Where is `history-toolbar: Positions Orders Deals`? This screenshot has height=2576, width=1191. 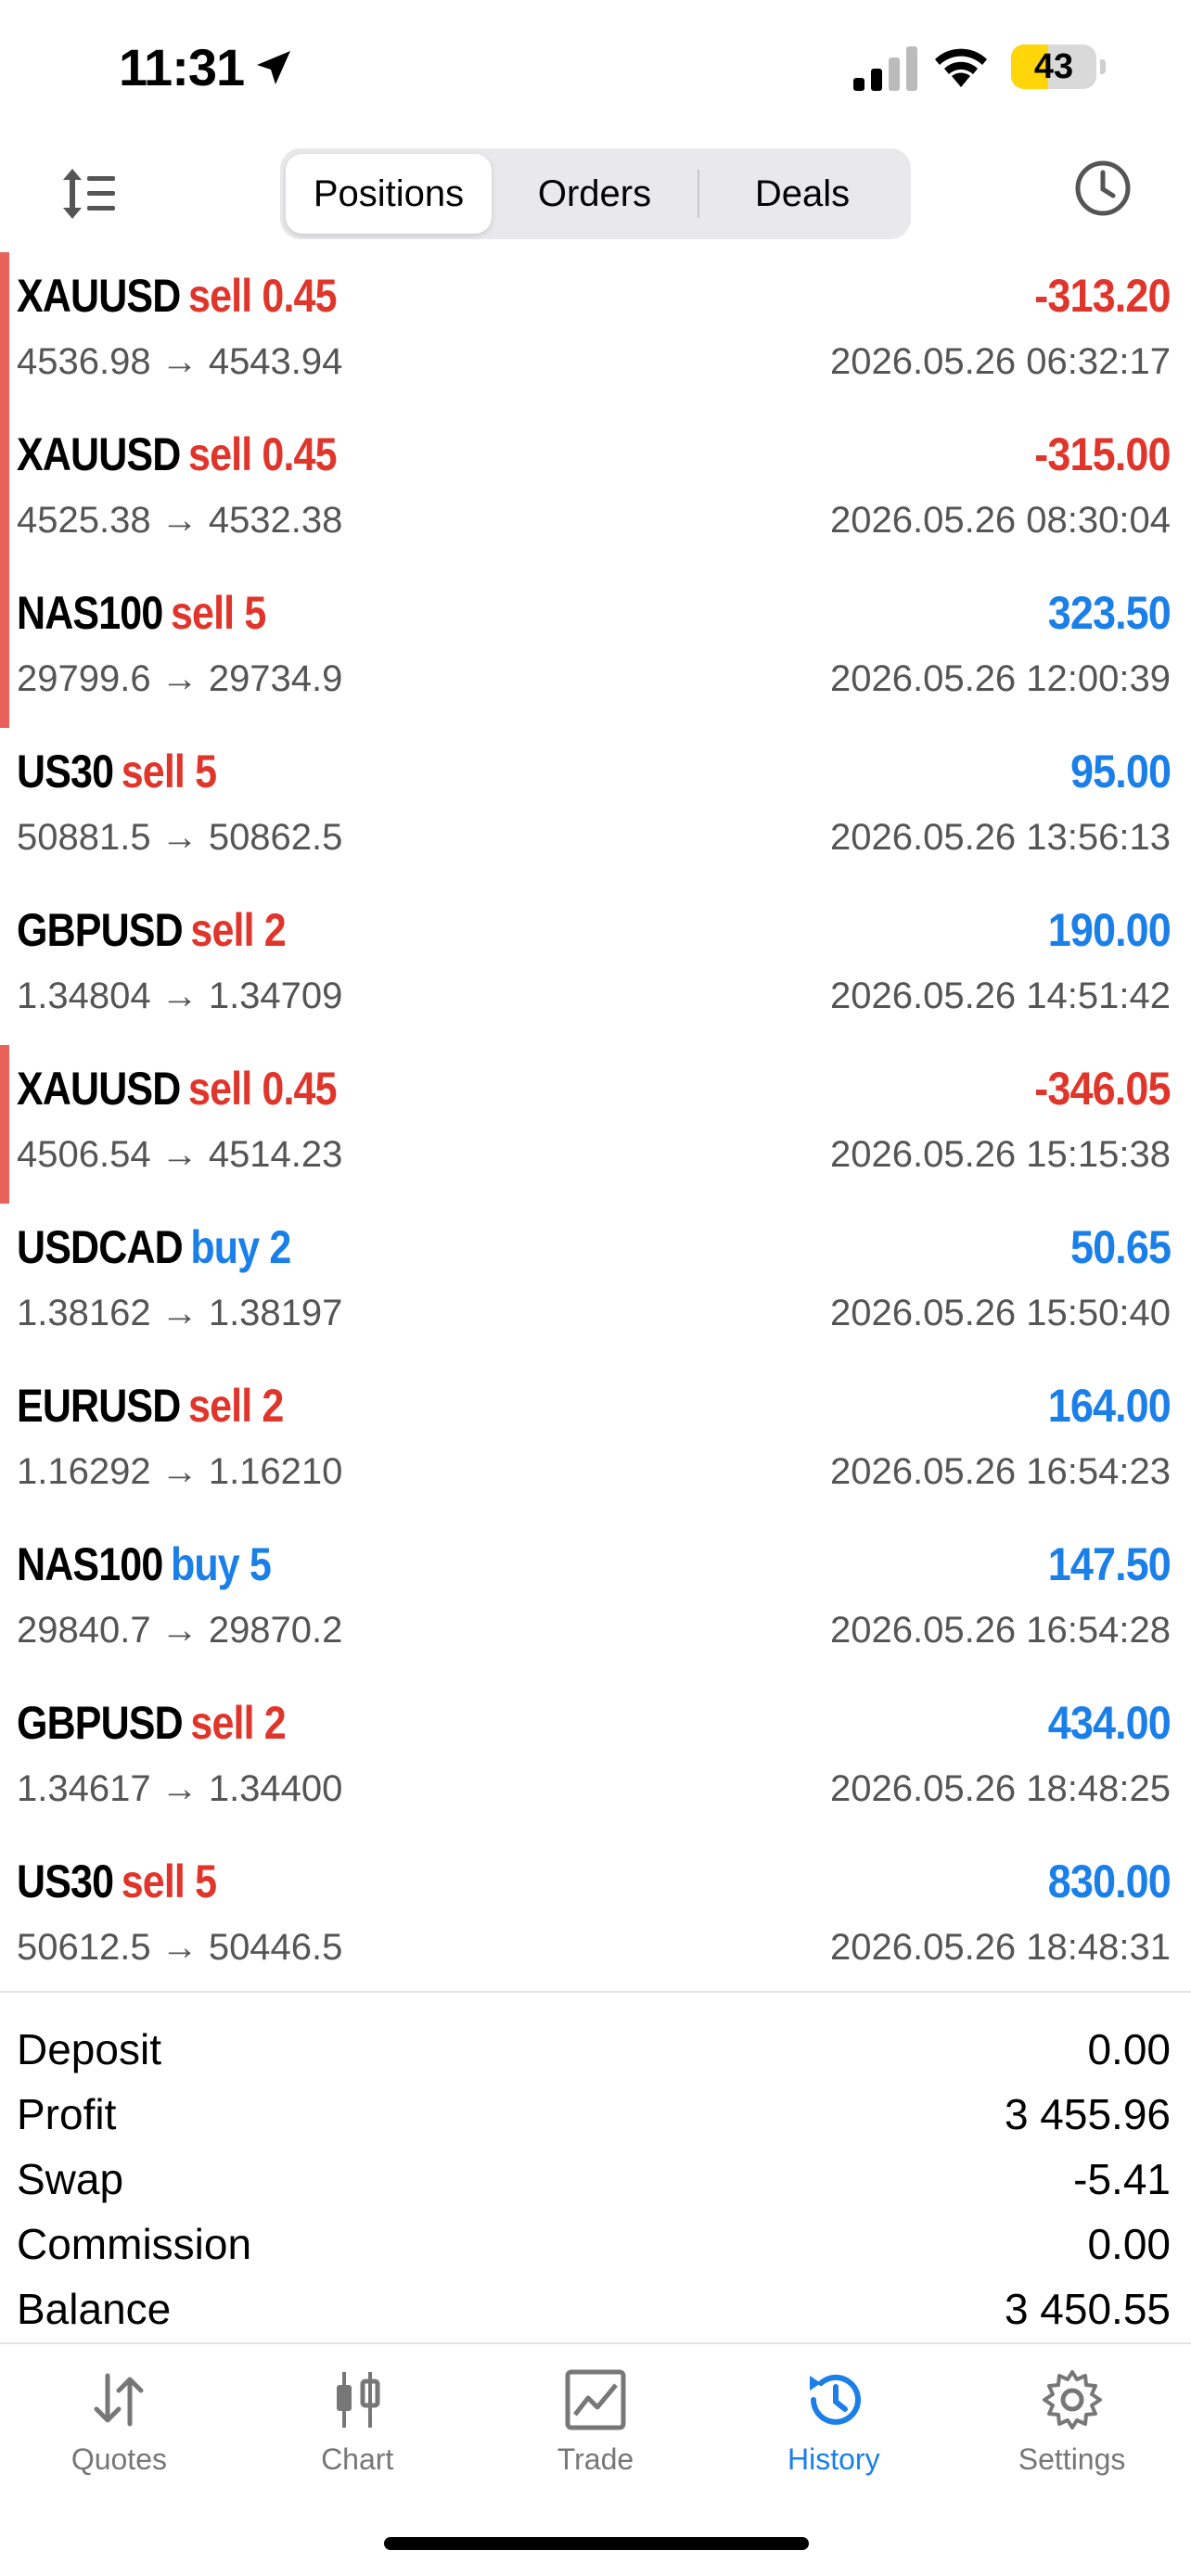
history-toolbar: Positions Orders Deals is located at coordinates (595, 194).